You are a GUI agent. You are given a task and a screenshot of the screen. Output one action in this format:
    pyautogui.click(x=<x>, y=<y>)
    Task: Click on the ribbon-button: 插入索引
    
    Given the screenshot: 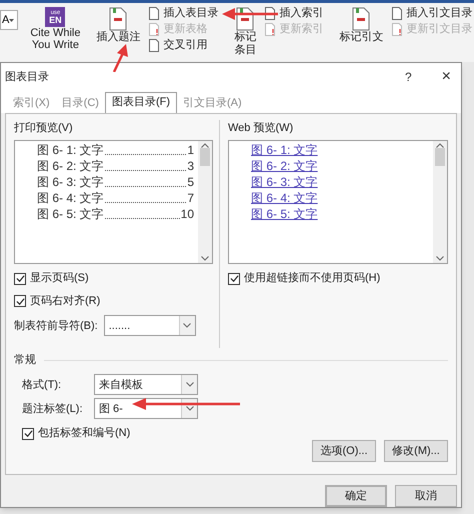 What is the action you would take?
    pyautogui.click(x=294, y=13)
    